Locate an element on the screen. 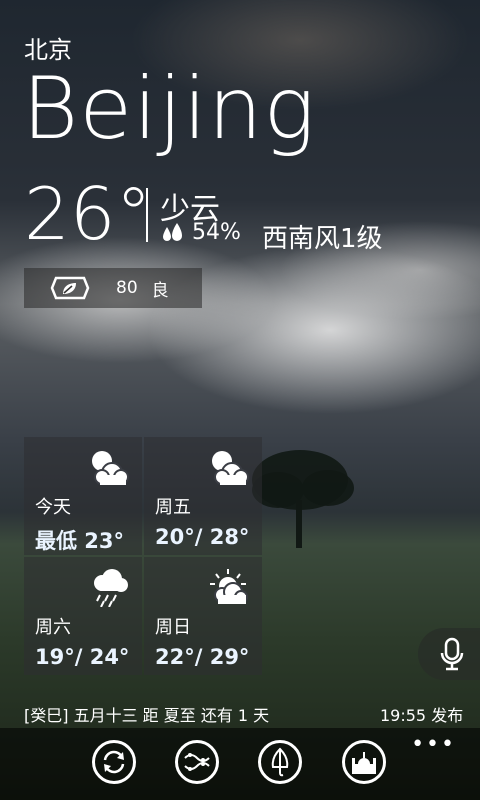 The height and width of the screenshot is (800, 480). city-button is located at coordinates (364, 762).